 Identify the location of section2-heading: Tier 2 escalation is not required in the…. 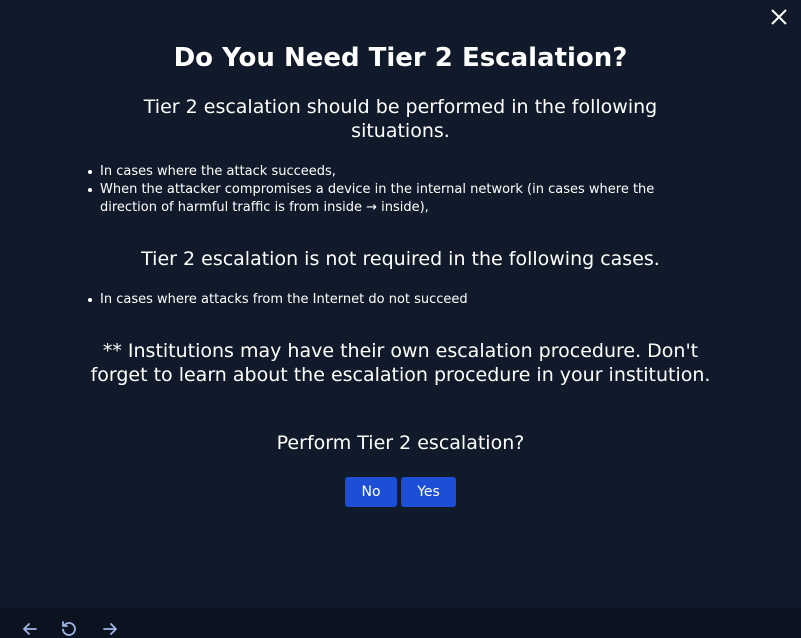
(400, 259).